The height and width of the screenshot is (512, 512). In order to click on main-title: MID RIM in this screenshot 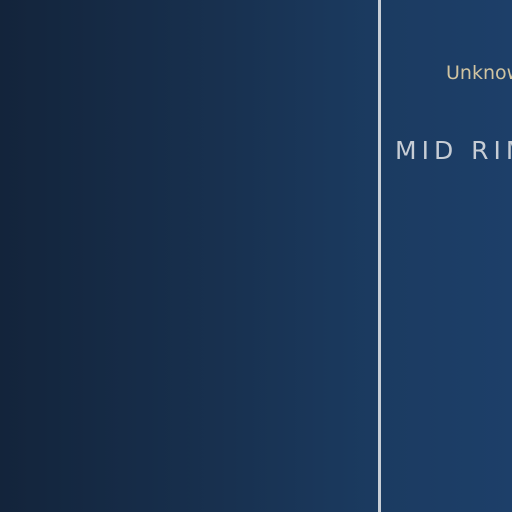, I will do `click(453, 150)`.